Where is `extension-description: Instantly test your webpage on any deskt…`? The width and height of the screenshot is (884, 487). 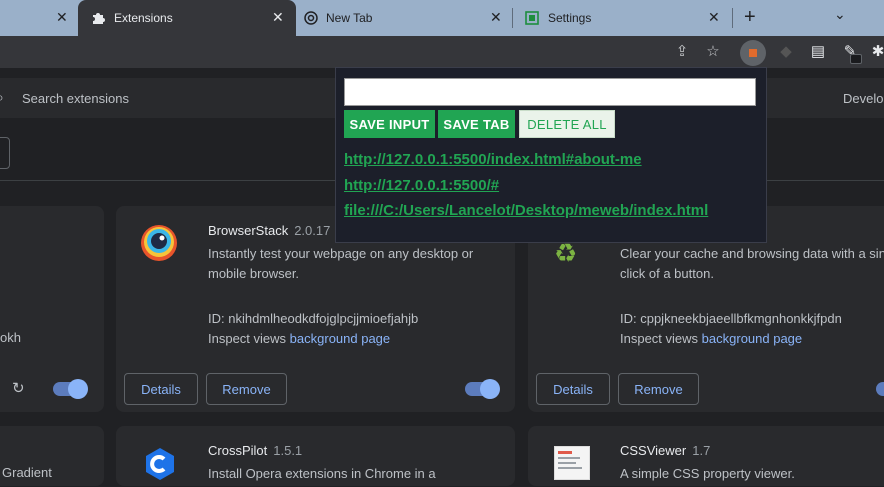 extension-description: Instantly test your webpage on any deskt… is located at coordinates (341, 263).